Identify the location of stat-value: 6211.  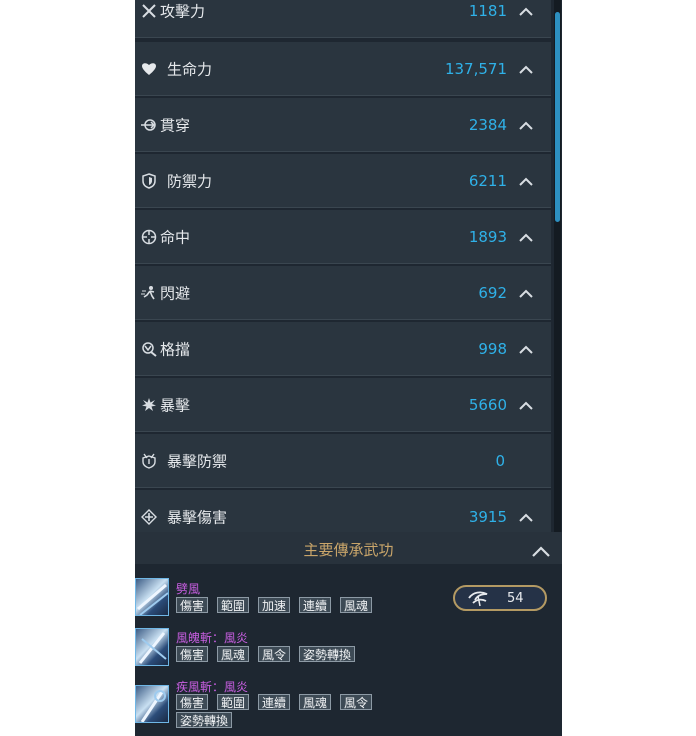
(487, 180).